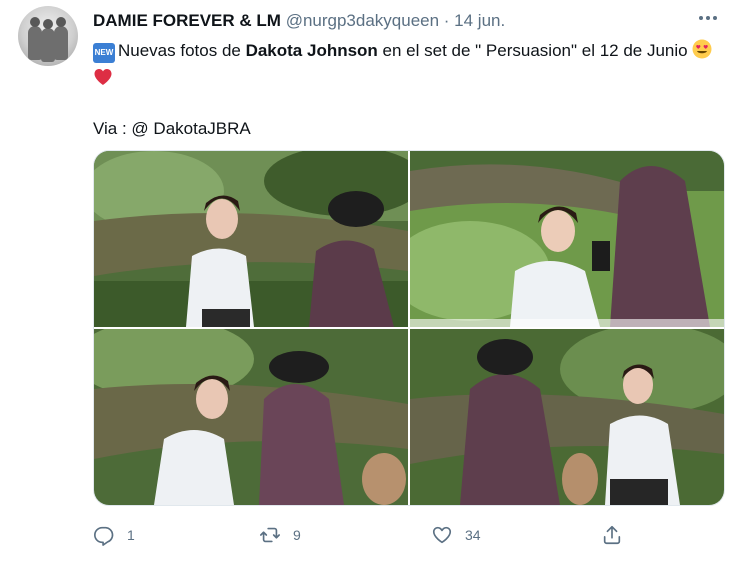 The width and height of the screenshot is (740, 574). I want to click on tweet-via-line: Via : @ DakotaJBRA, so click(172, 128).